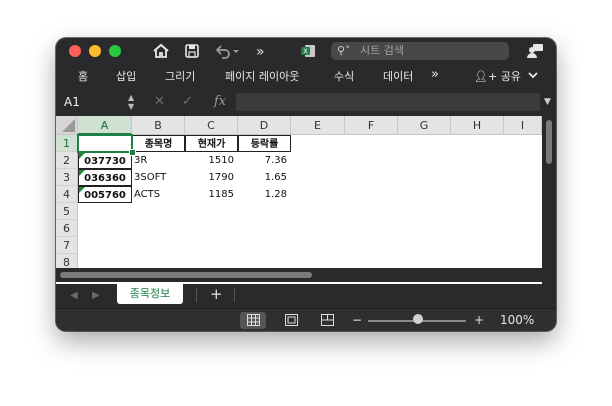 This screenshot has height=406, width=612. I want to click on search-sheet-input: ⚲˅ 시트 검색, so click(420, 51).